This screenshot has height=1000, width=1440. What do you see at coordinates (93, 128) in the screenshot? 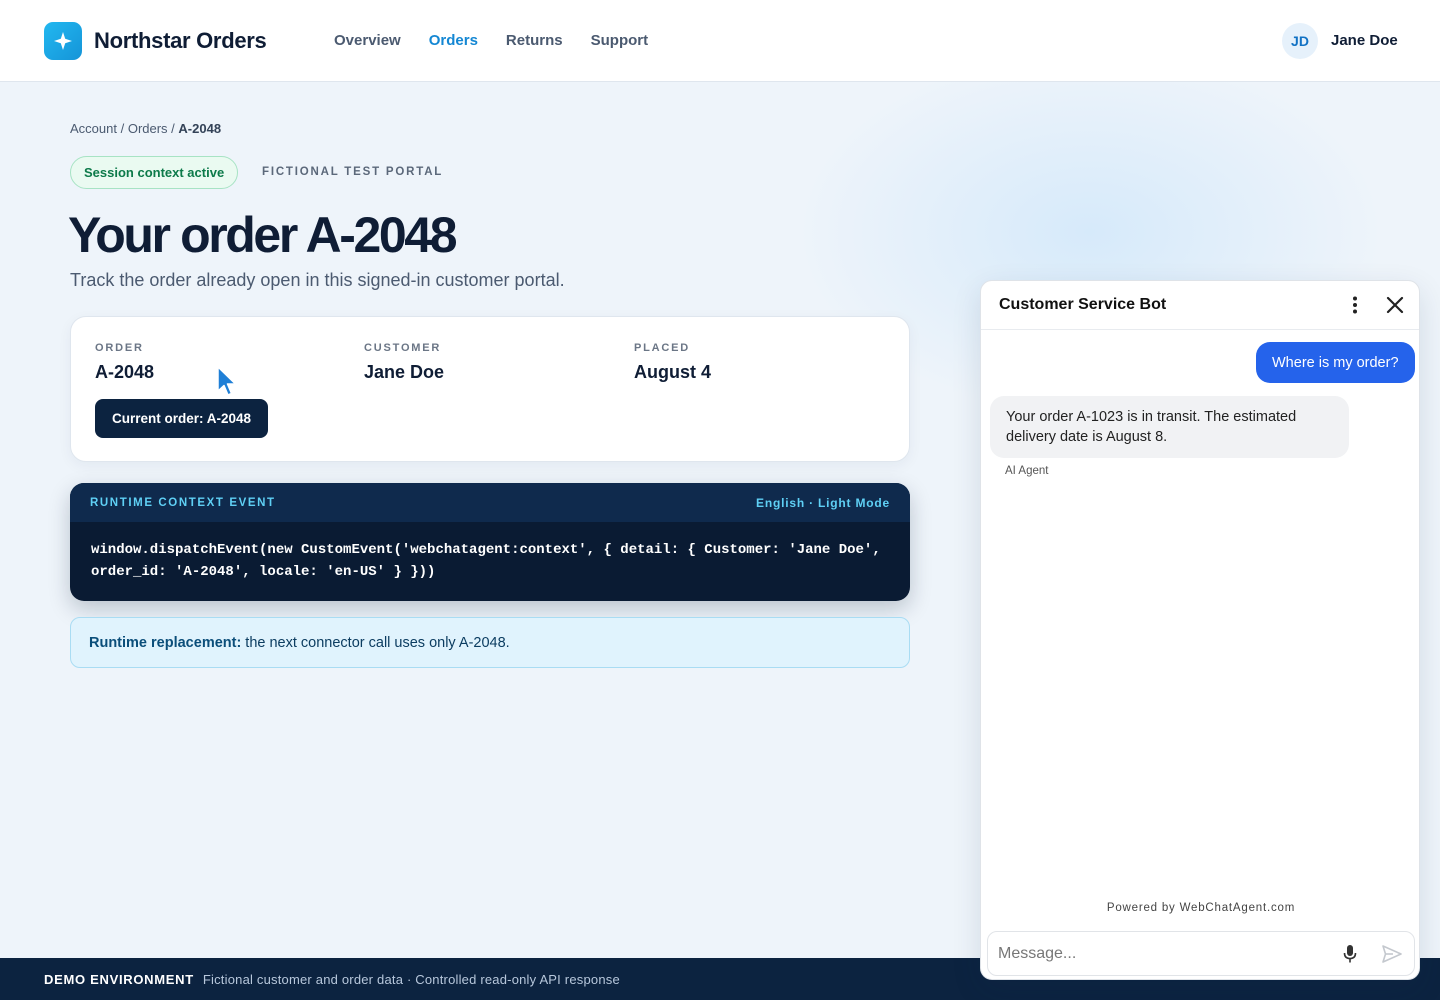
I see `breadcrumb-account: Account` at bounding box center [93, 128].